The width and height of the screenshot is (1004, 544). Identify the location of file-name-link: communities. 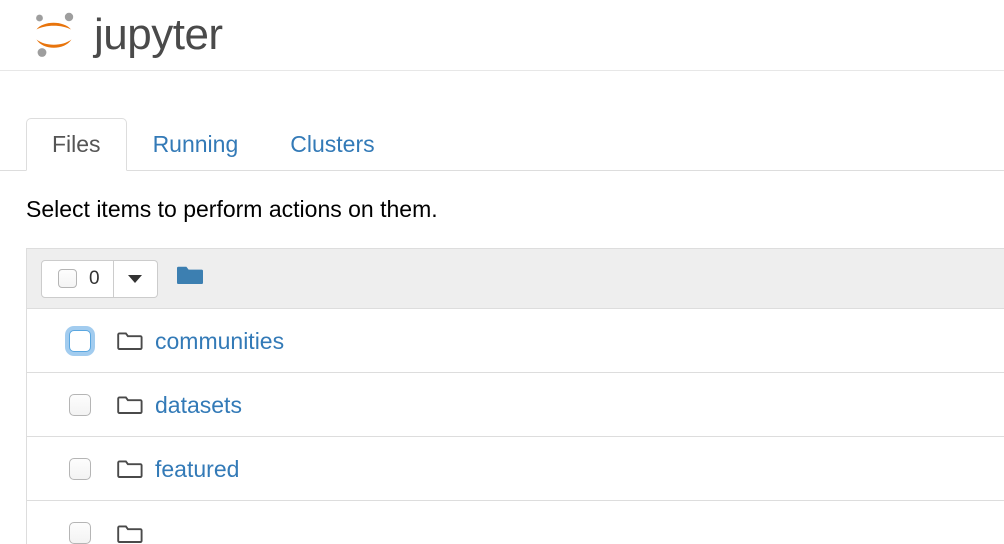
(219, 341).